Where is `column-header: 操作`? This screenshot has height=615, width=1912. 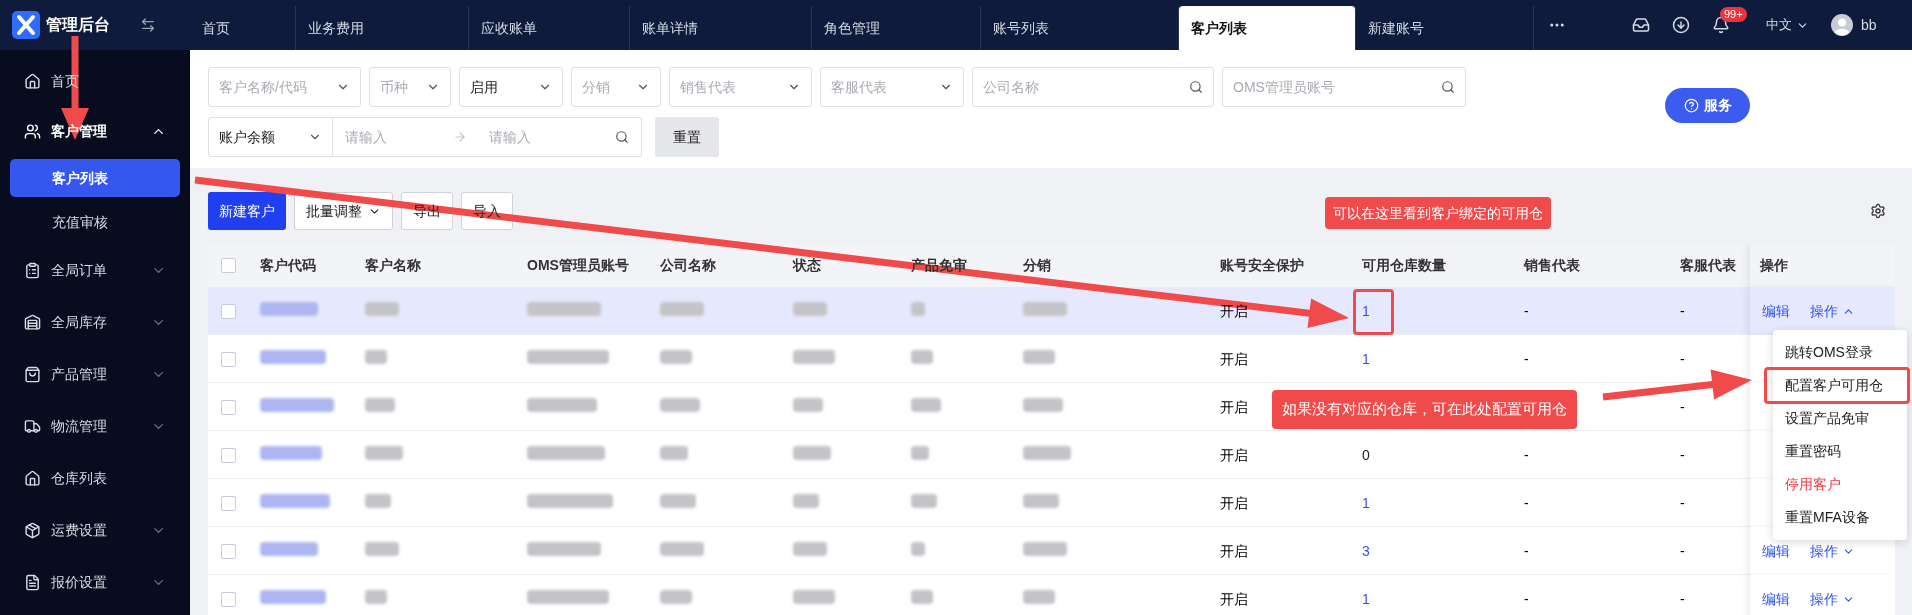
column-header: 操作 is located at coordinates (1774, 265).